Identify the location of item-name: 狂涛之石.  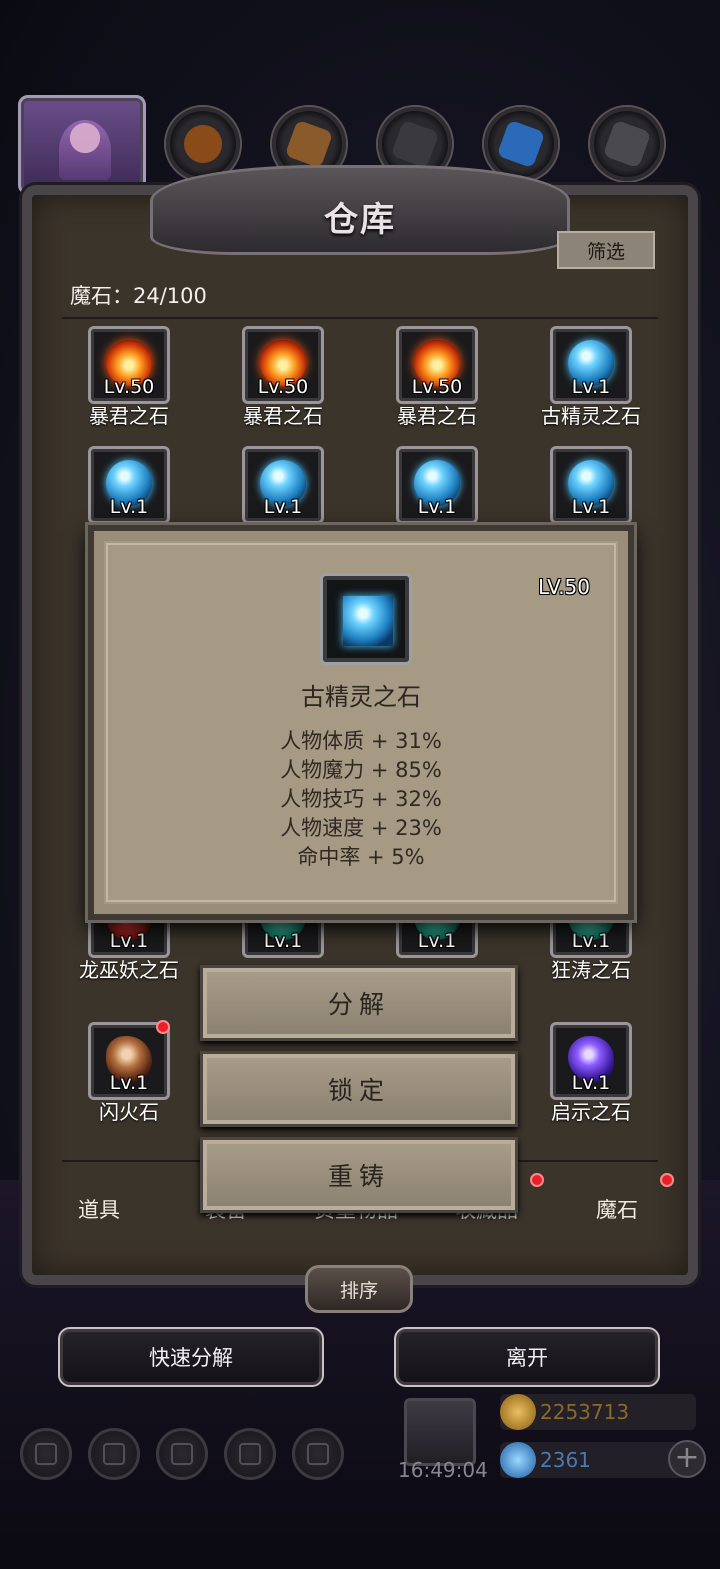
(591, 970).